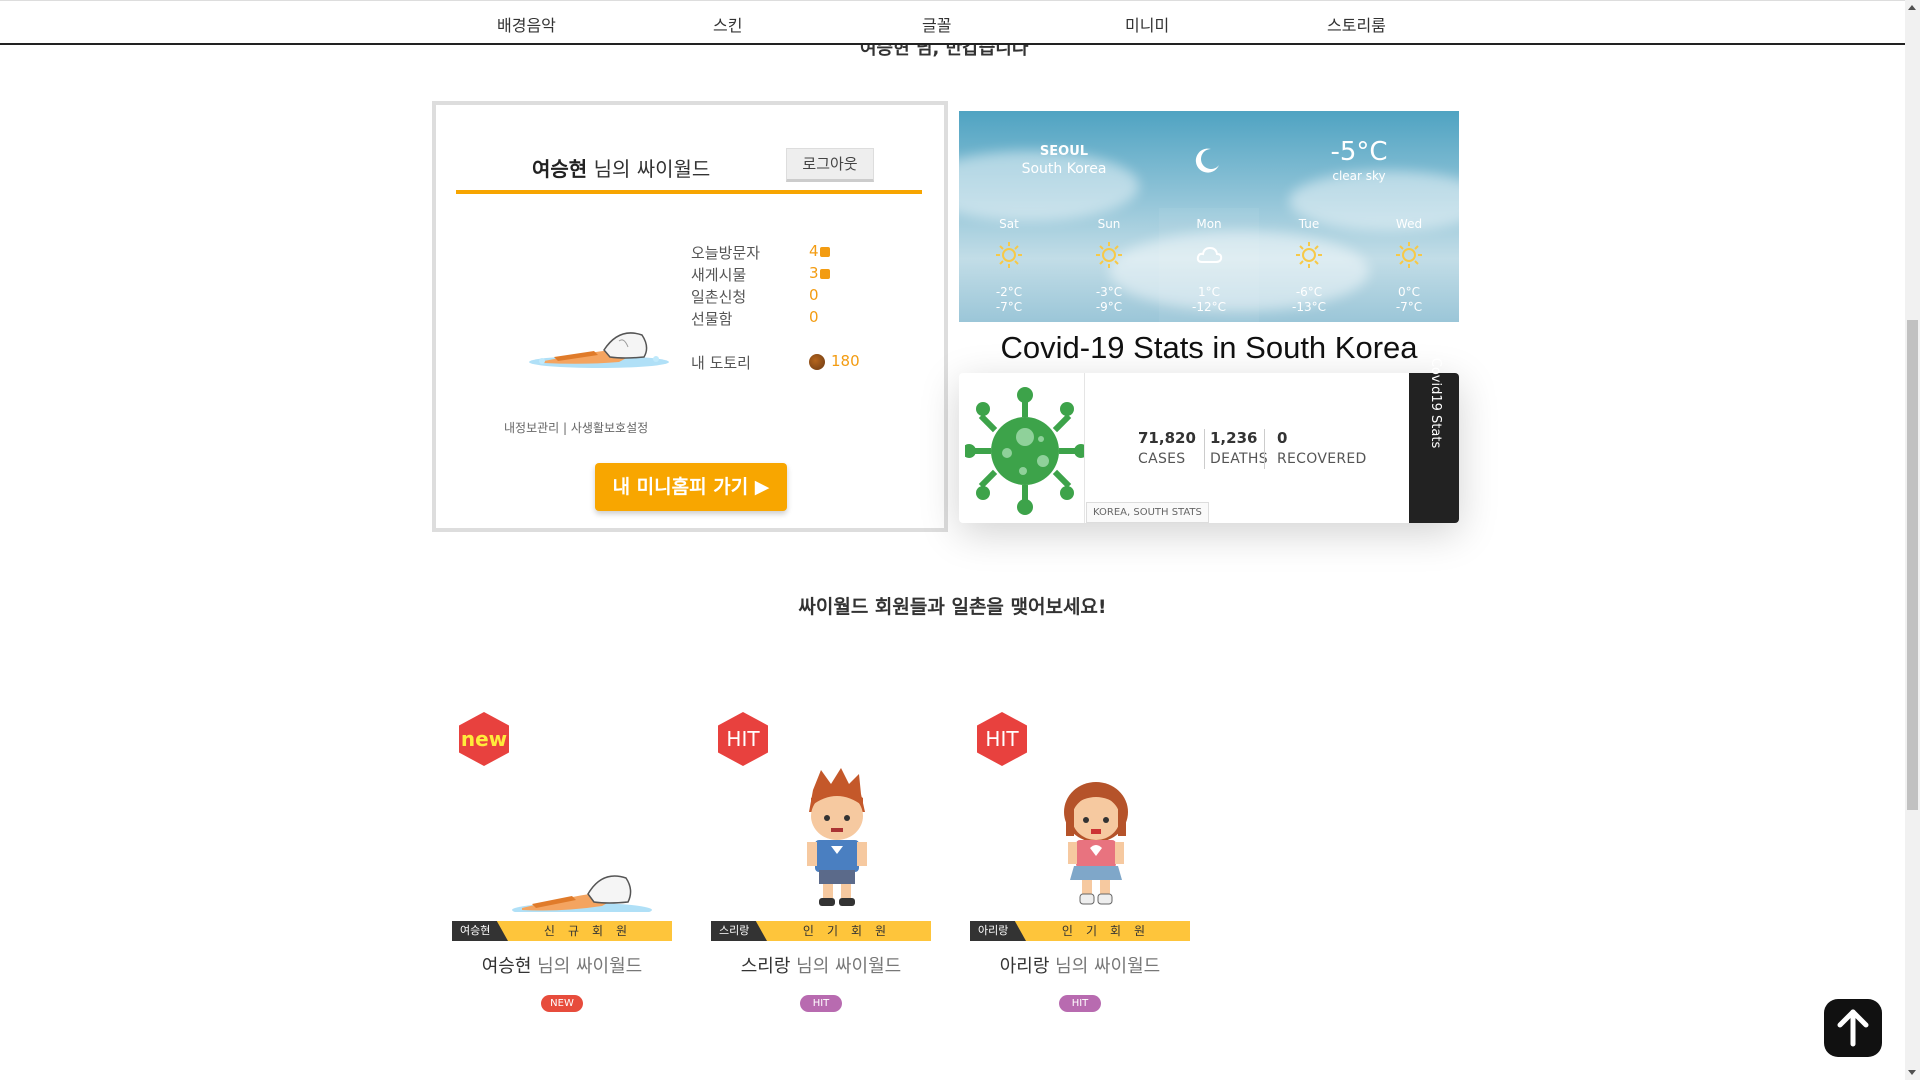 This screenshot has width=1920, height=1080. I want to click on invite-heading: 싸이월드 회원들과 일촌을 맺어보세요!, so click(952, 607).